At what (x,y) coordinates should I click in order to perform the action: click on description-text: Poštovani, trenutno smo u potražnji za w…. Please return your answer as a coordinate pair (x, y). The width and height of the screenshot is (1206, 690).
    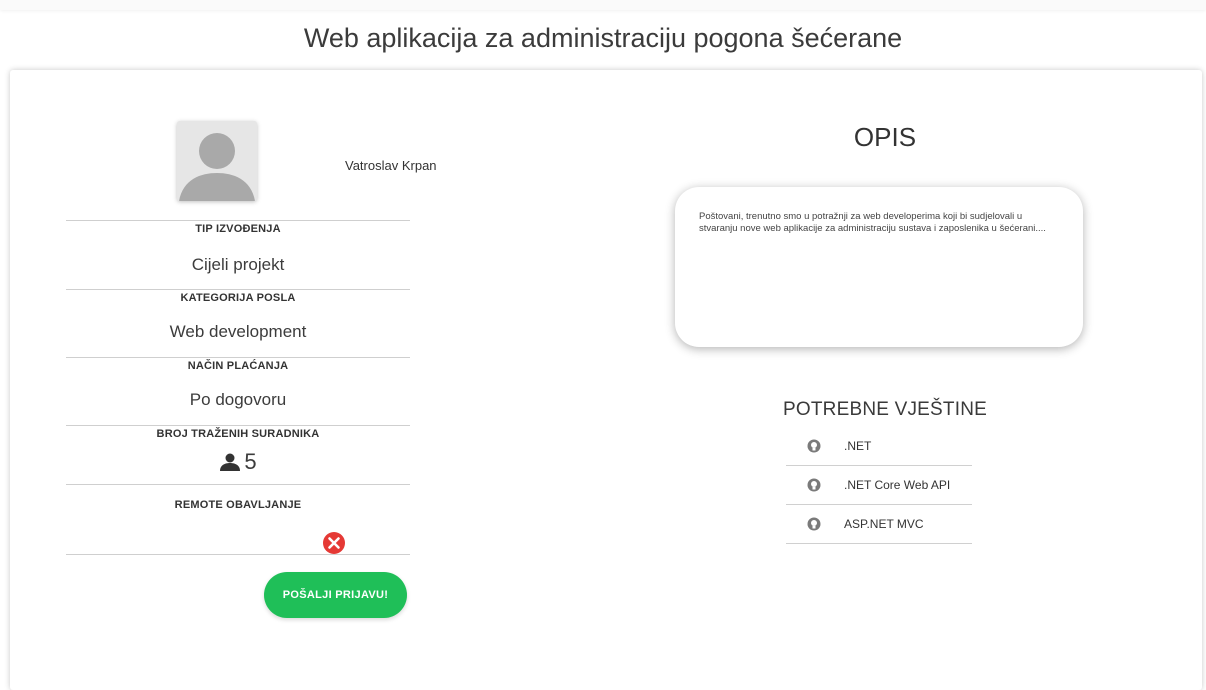
    Looking at the image, I should click on (872, 222).